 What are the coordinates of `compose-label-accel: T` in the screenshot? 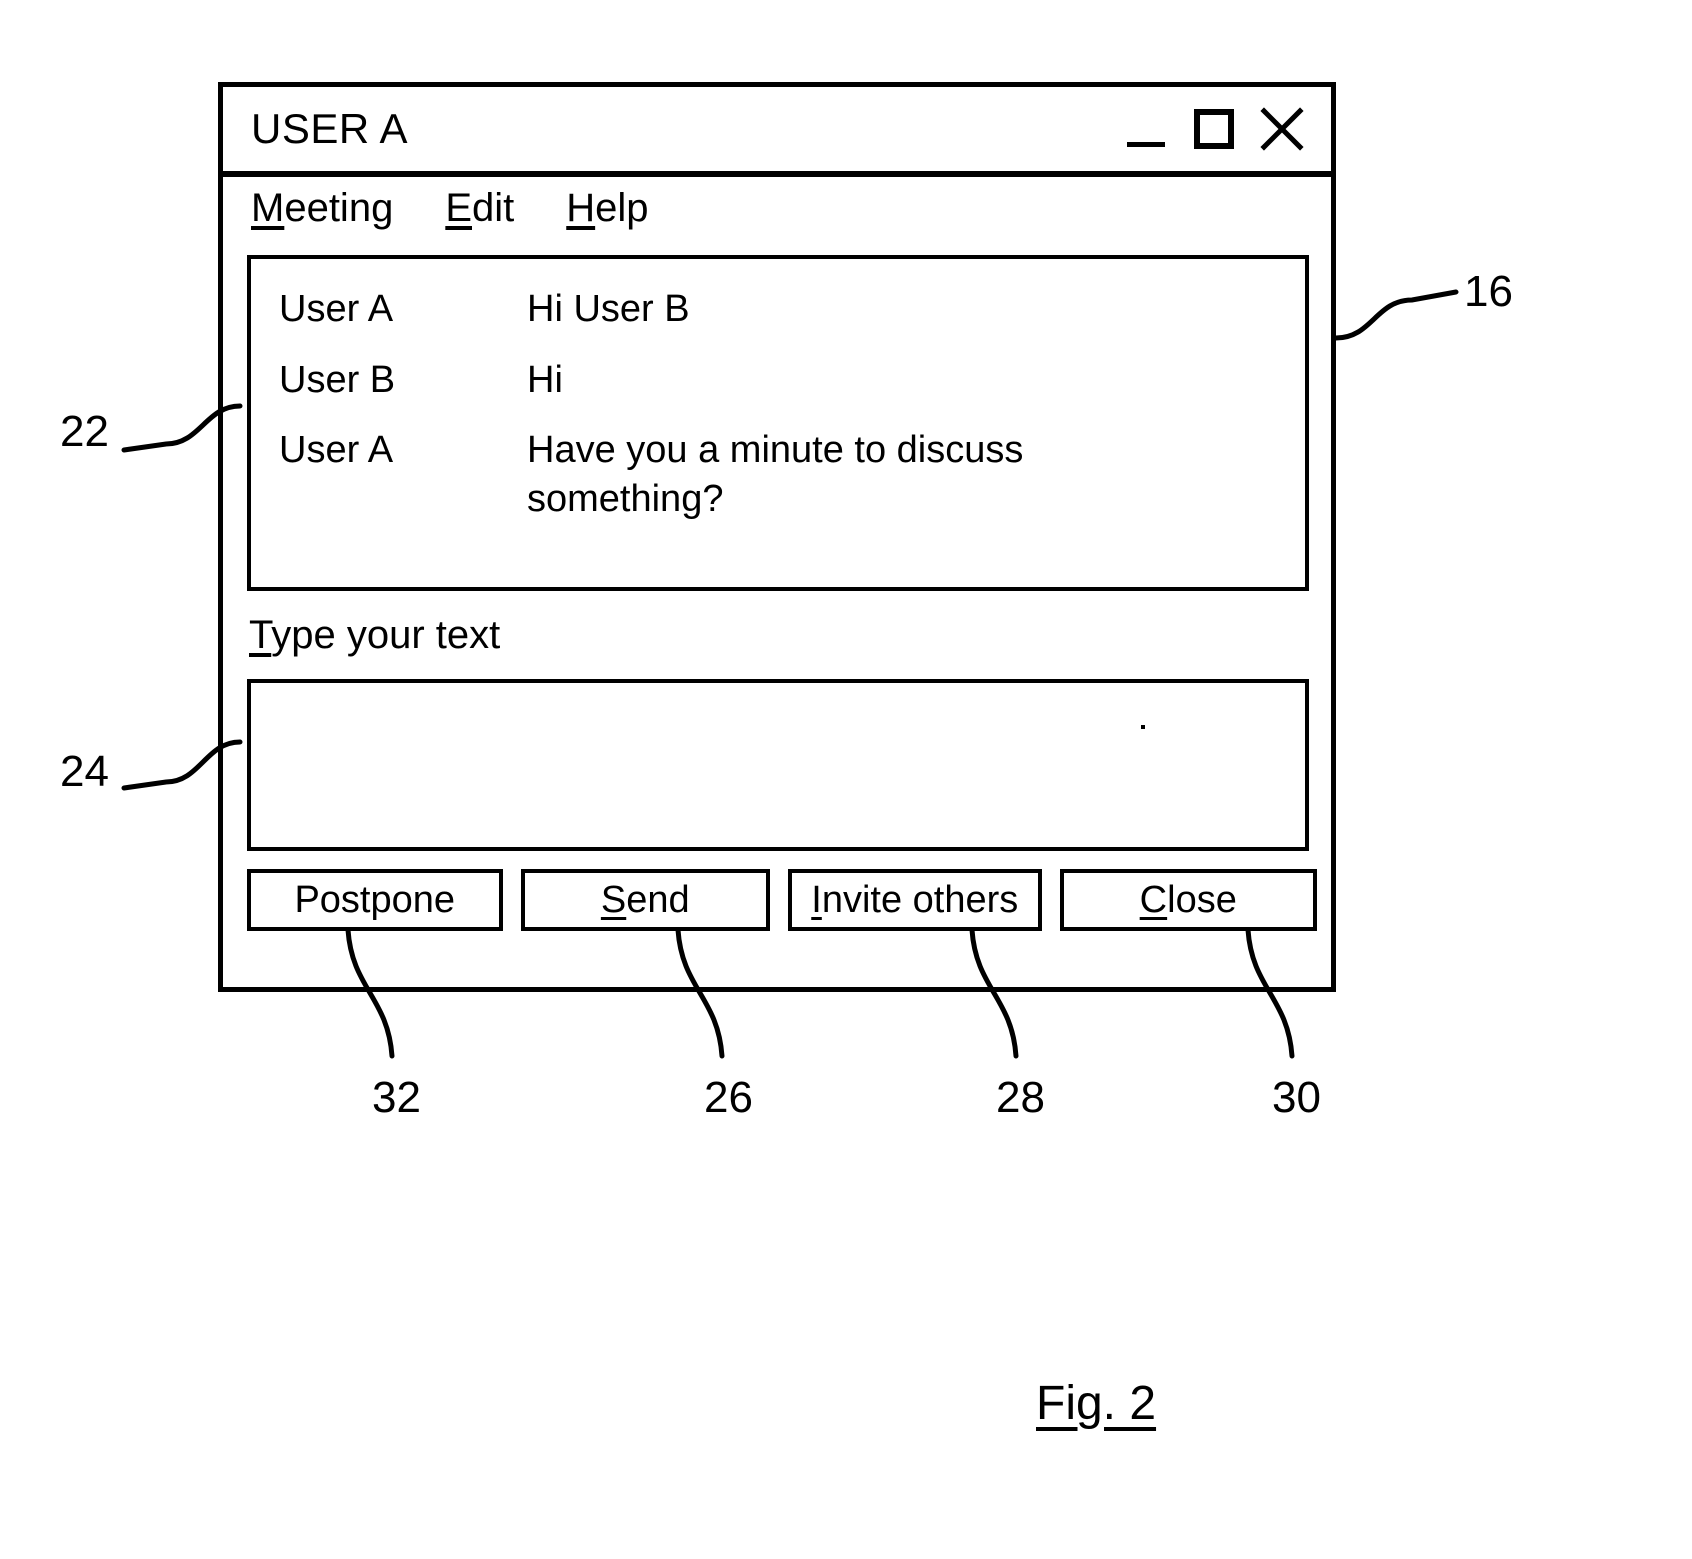 It's located at (260, 635).